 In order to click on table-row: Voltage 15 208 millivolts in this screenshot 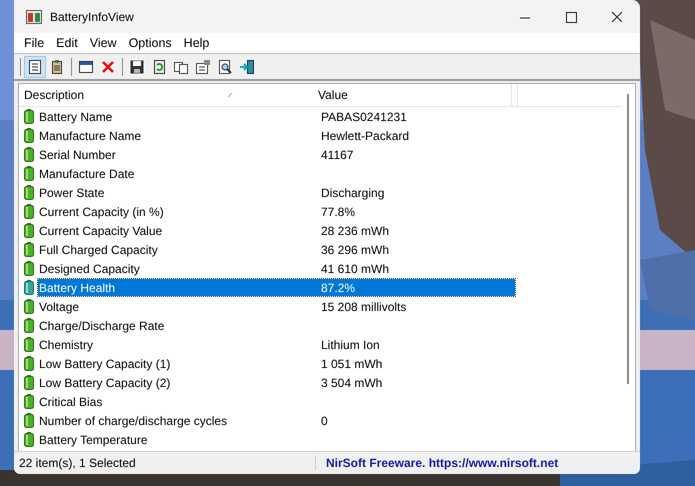, I will do `click(276, 306)`.